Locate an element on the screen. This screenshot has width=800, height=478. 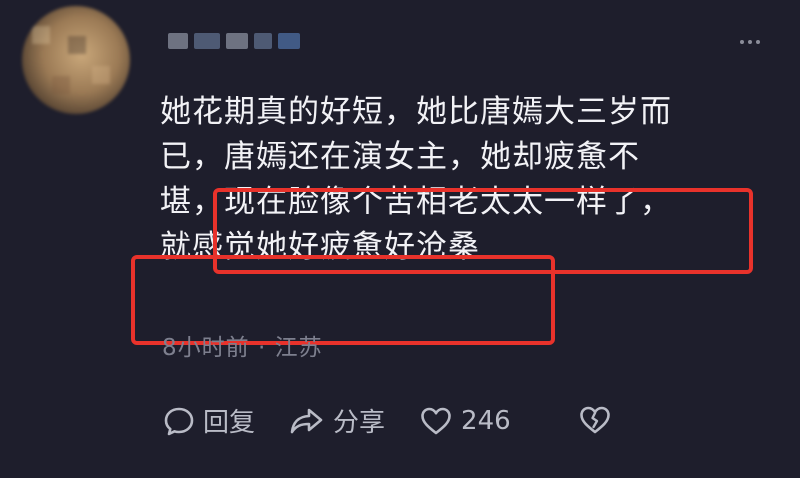
dislike-button is located at coordinates (595, 422).